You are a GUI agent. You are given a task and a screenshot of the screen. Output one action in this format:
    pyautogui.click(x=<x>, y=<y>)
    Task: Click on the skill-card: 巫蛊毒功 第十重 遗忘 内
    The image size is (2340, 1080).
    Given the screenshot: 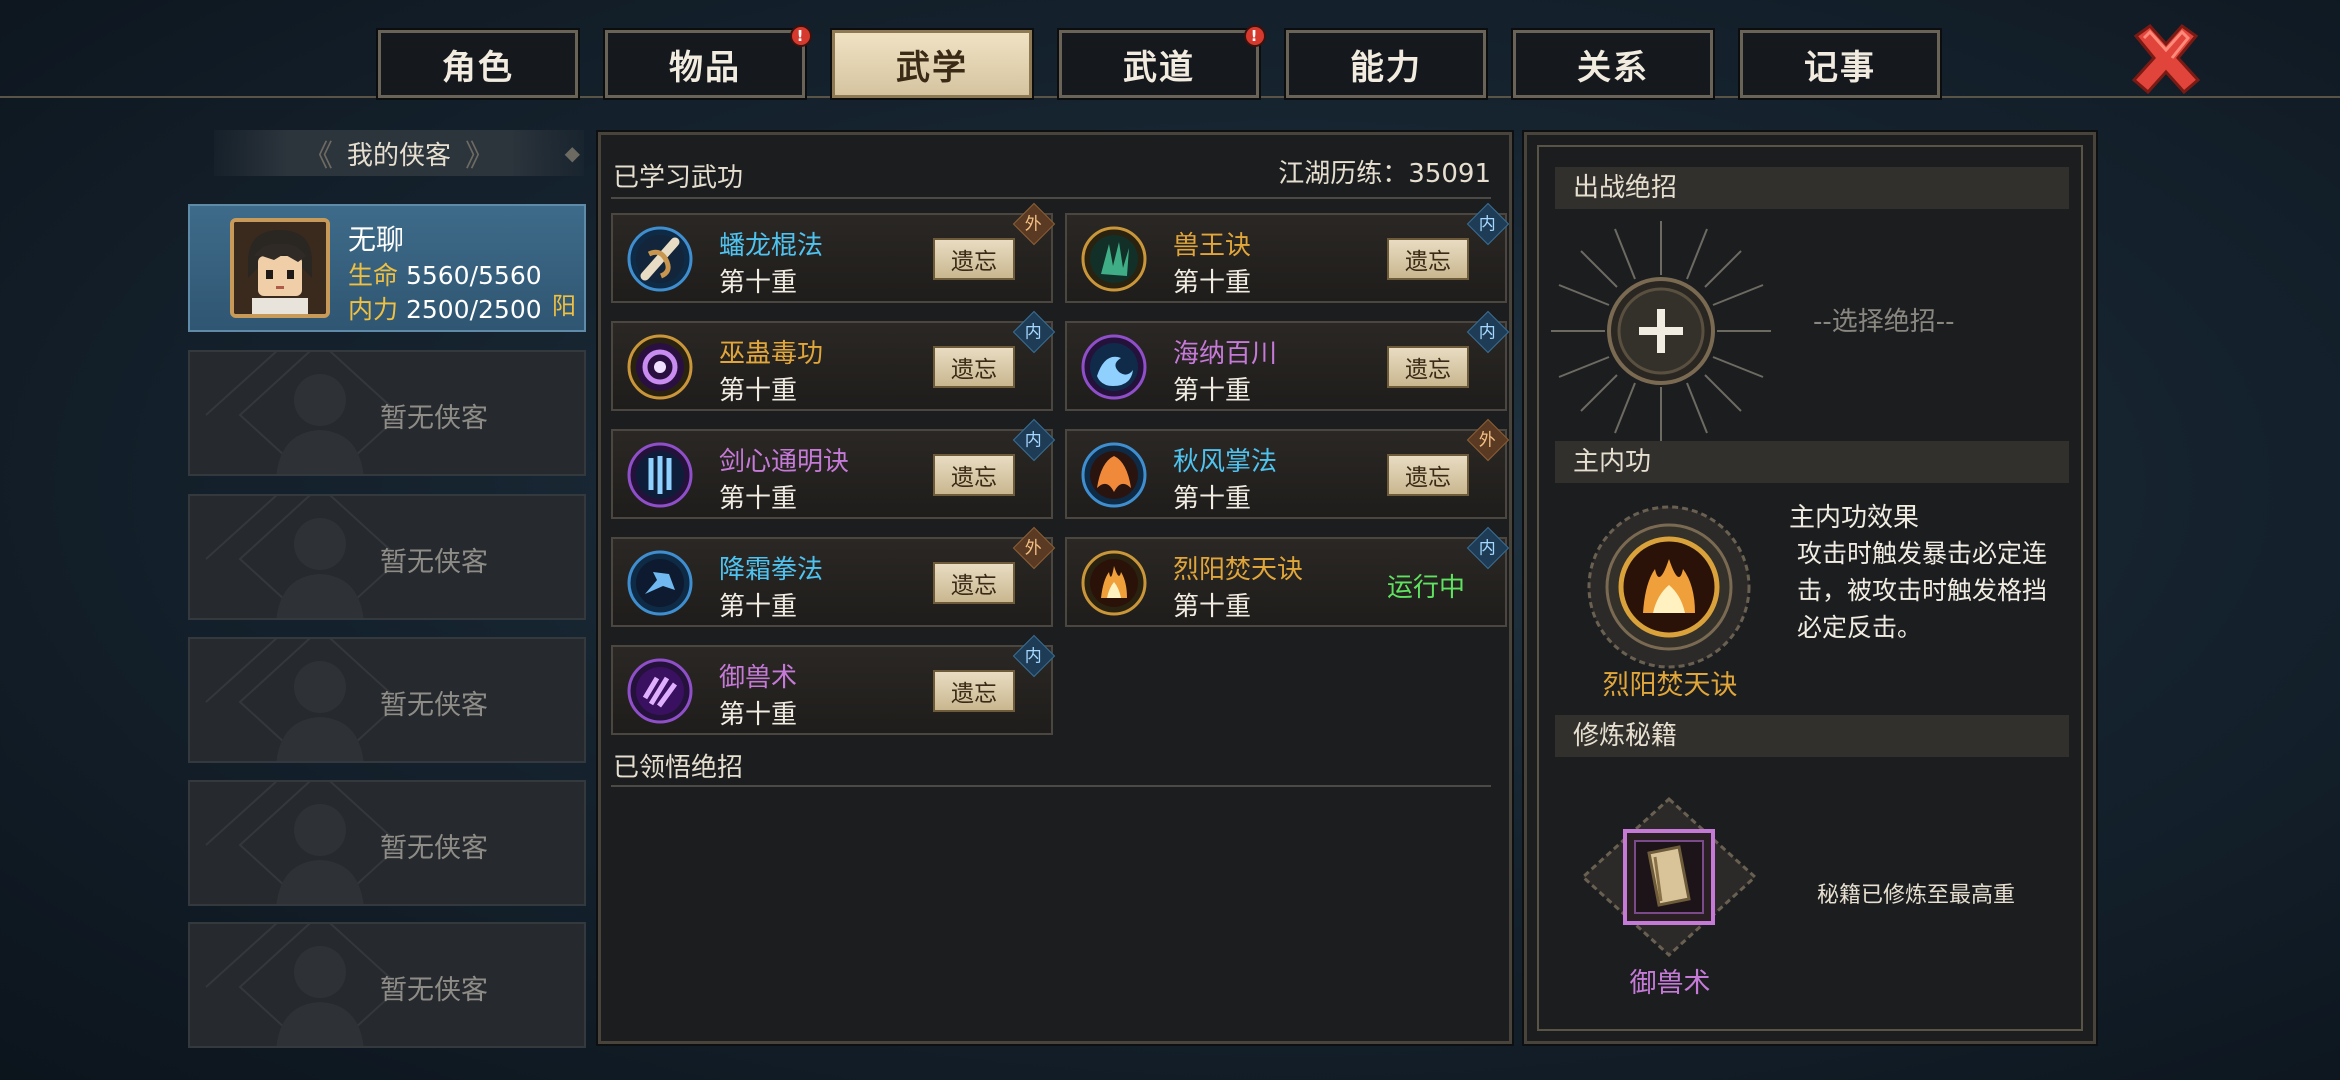 What is the action you would take?
    pyautogui.click(x=833, y=360)
    